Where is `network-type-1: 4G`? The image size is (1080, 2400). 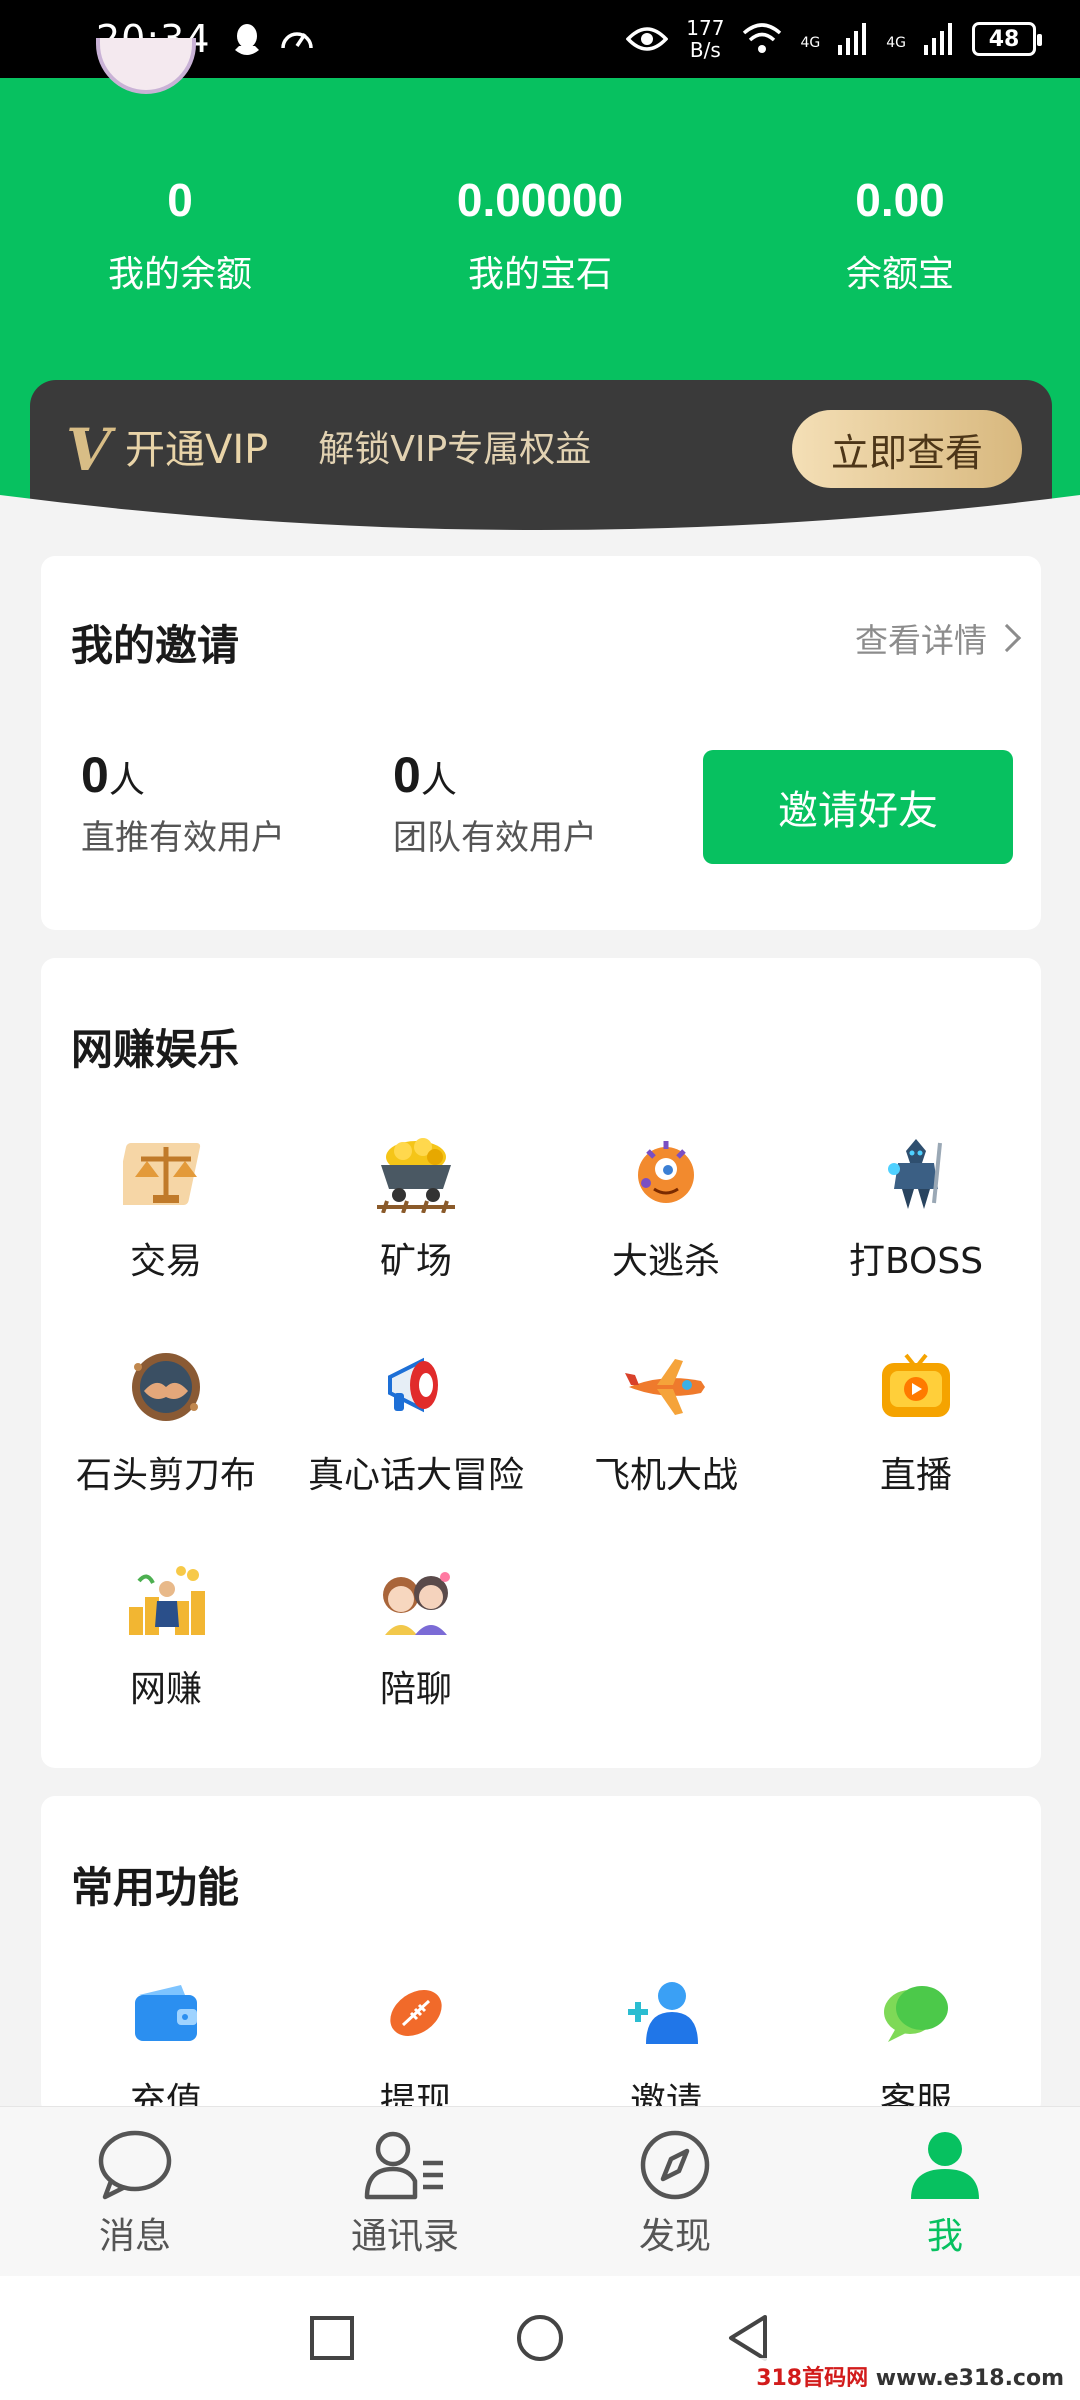
network-type-1: 4G is located at coordinates (810, 43).